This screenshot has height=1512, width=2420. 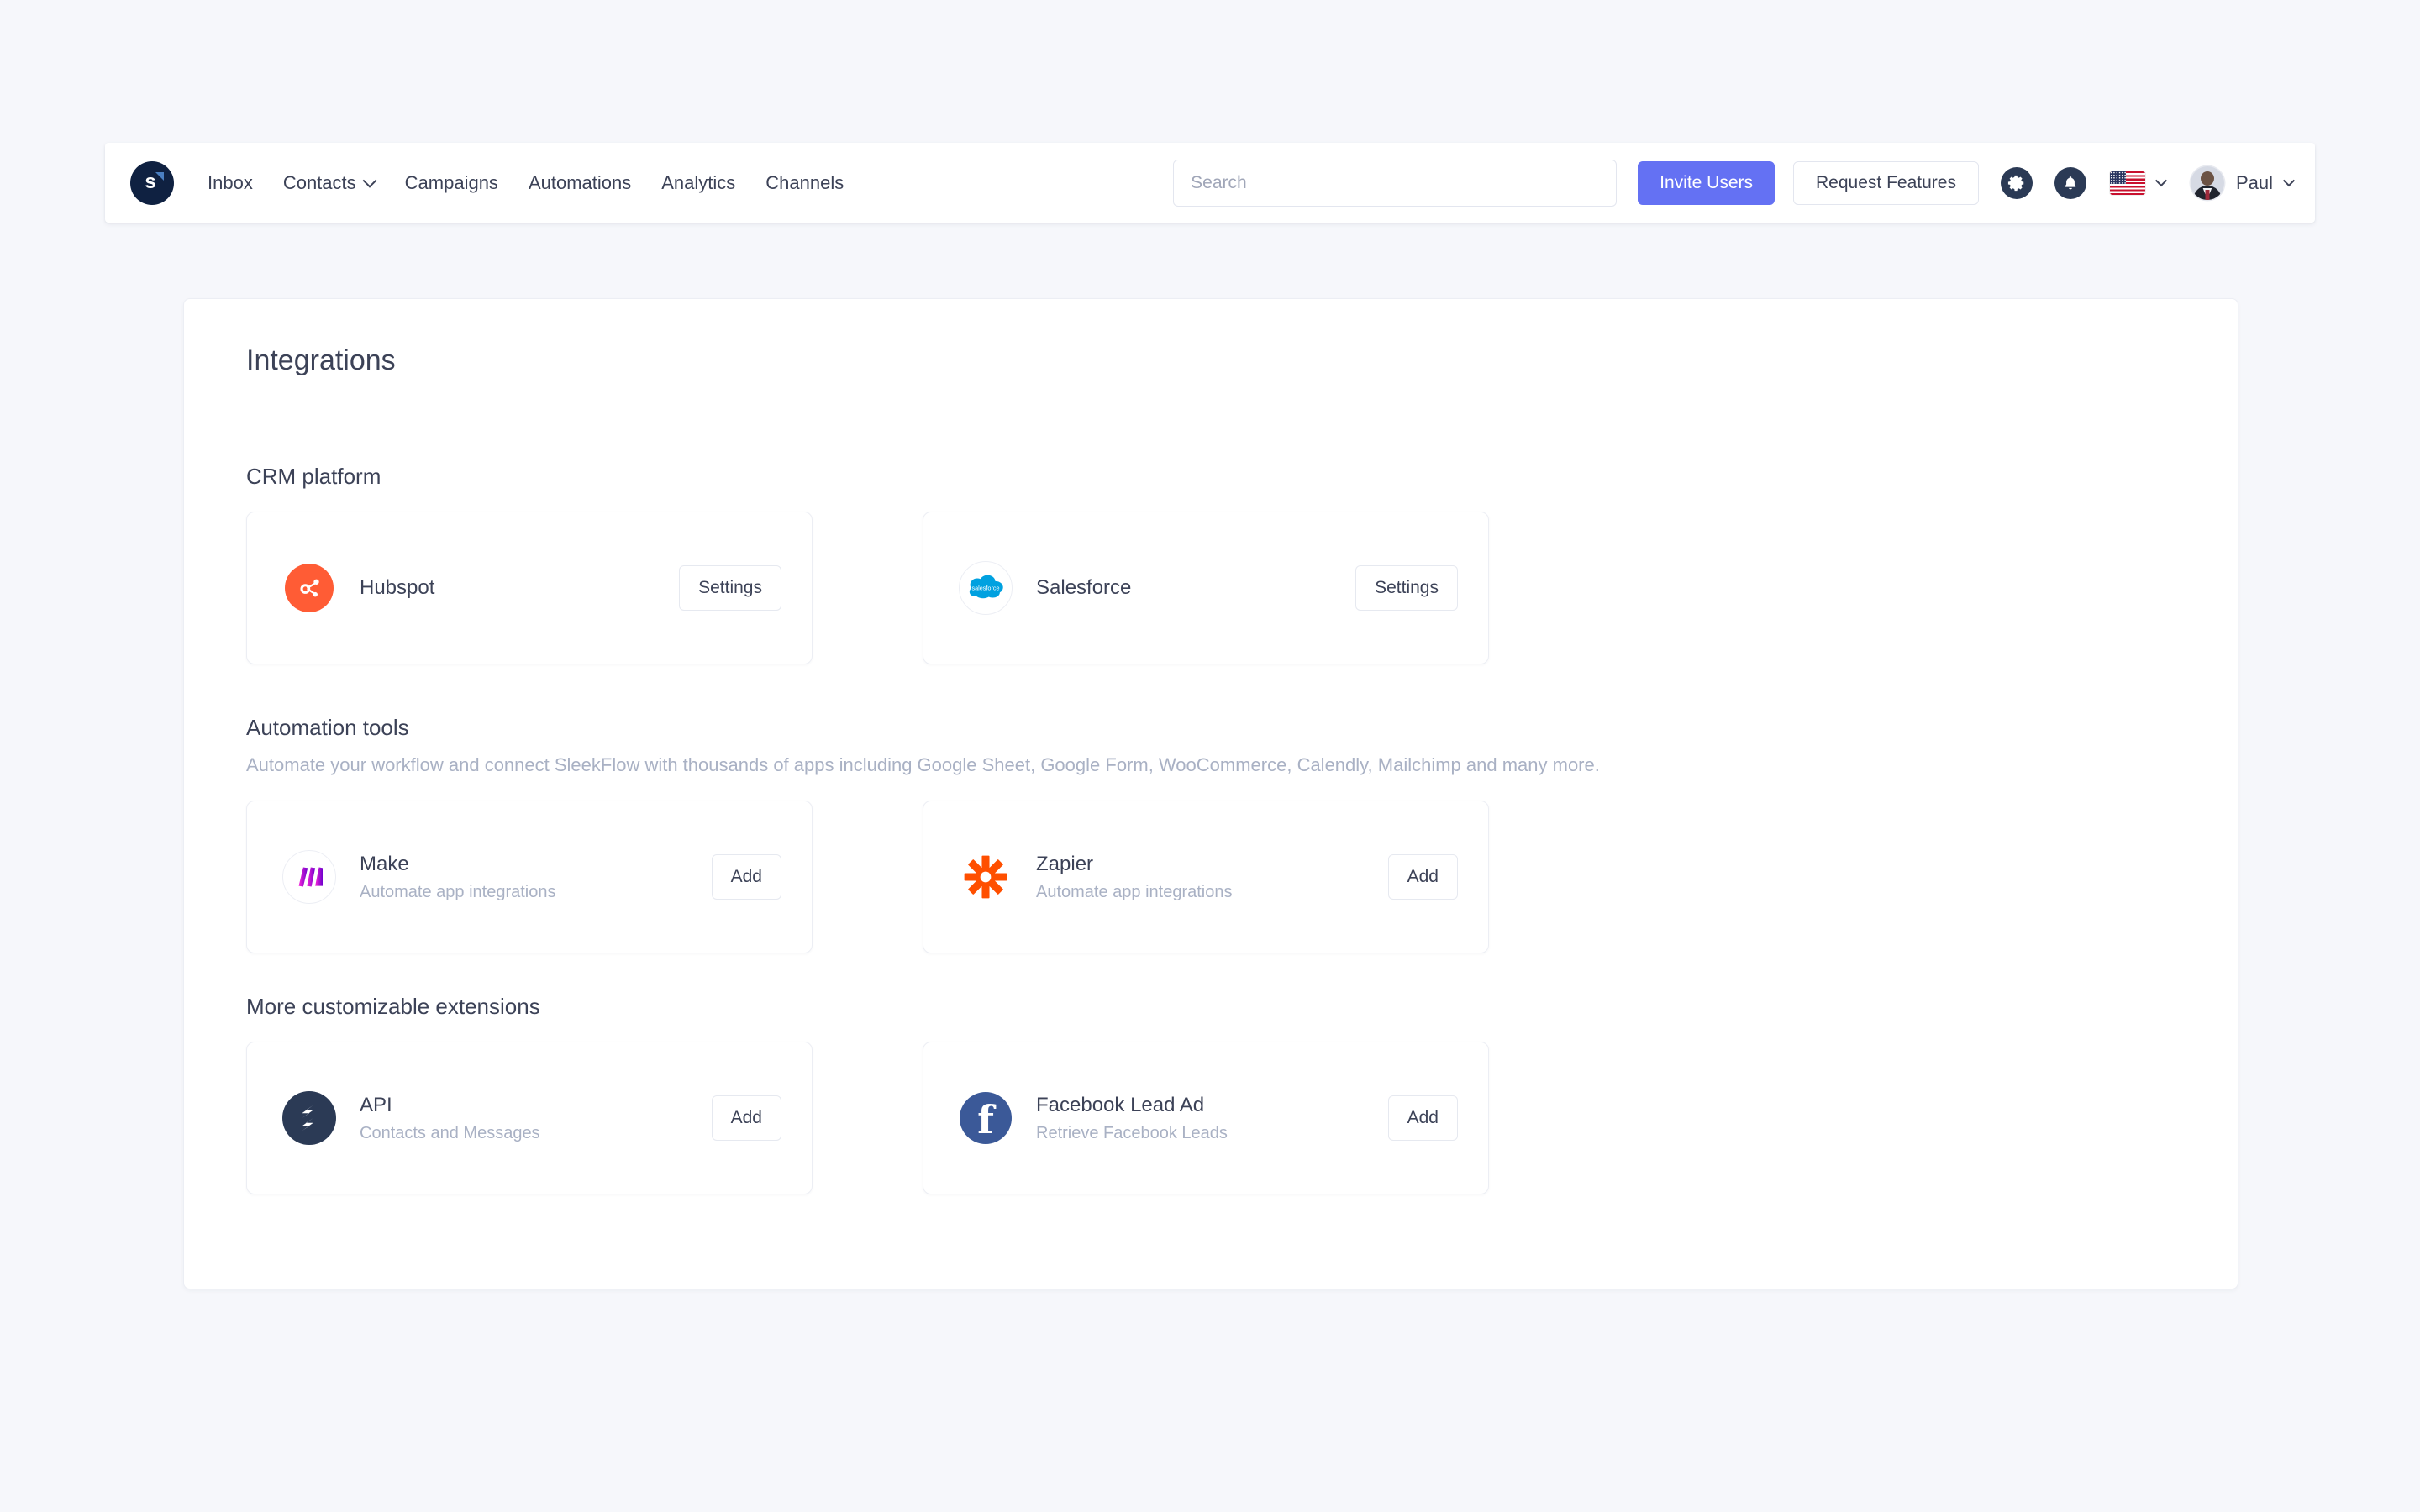 I want to click on nav-item-channels-label: Channels, so click(x=804, y=182).